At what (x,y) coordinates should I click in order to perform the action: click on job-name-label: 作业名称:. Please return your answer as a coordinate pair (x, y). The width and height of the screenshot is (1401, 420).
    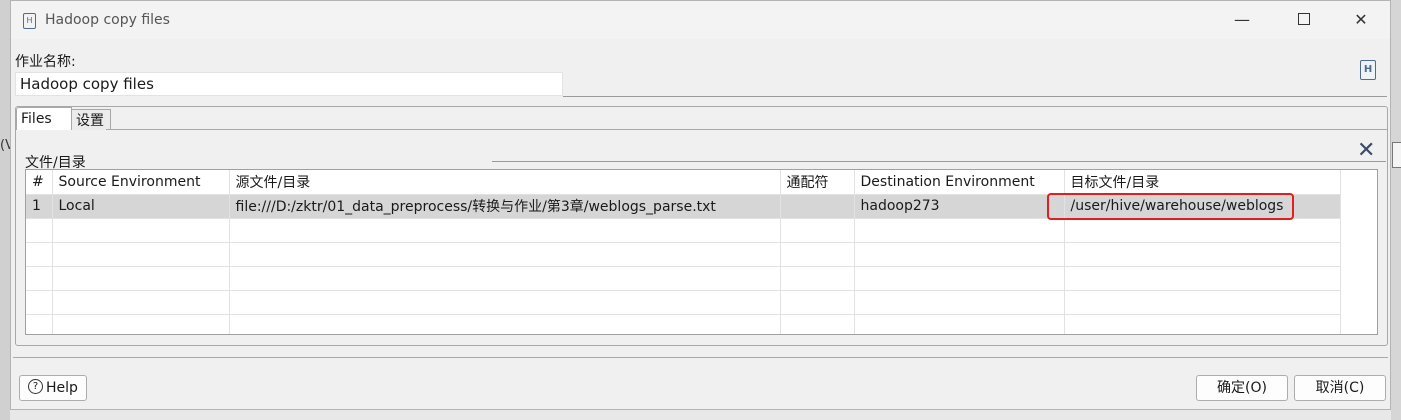
    Looking at the image, I should click on (45, 62).